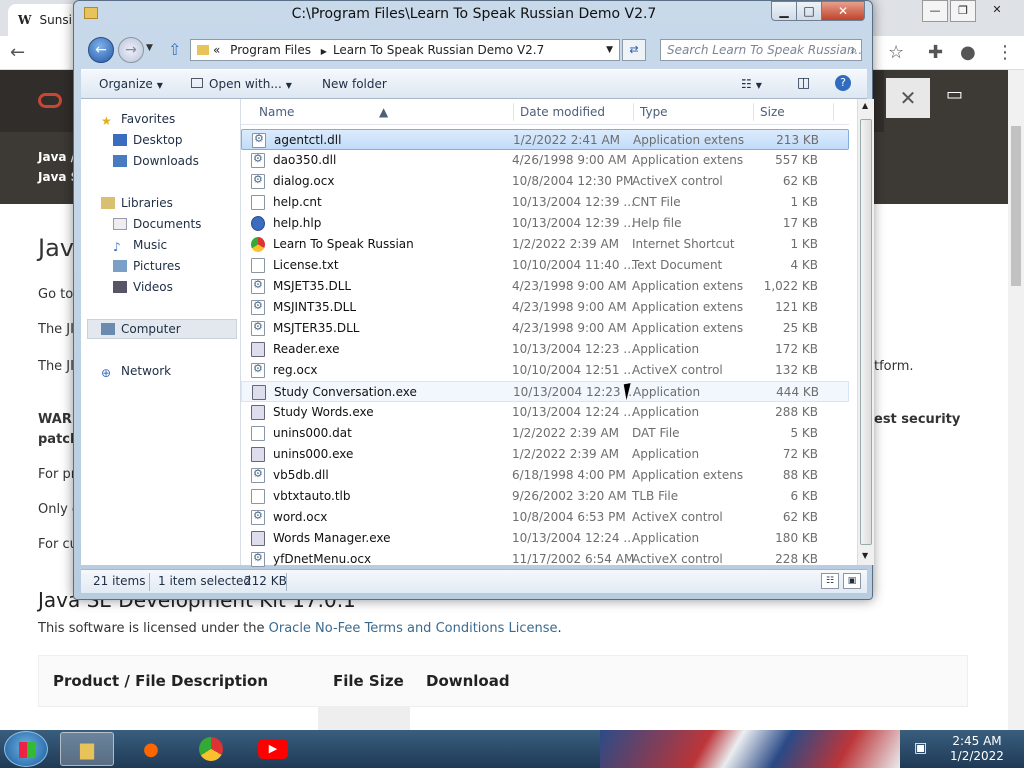  I want to click on open-with-button: Open with... ▼, so click(241, 84).